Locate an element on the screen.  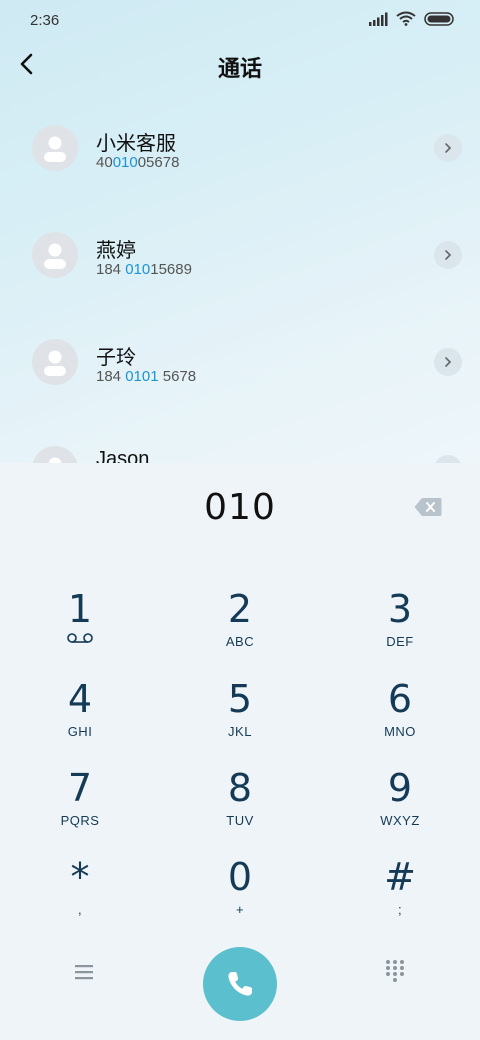
contact-number: 184 0101 5678 is located at coordinates (146, 376).